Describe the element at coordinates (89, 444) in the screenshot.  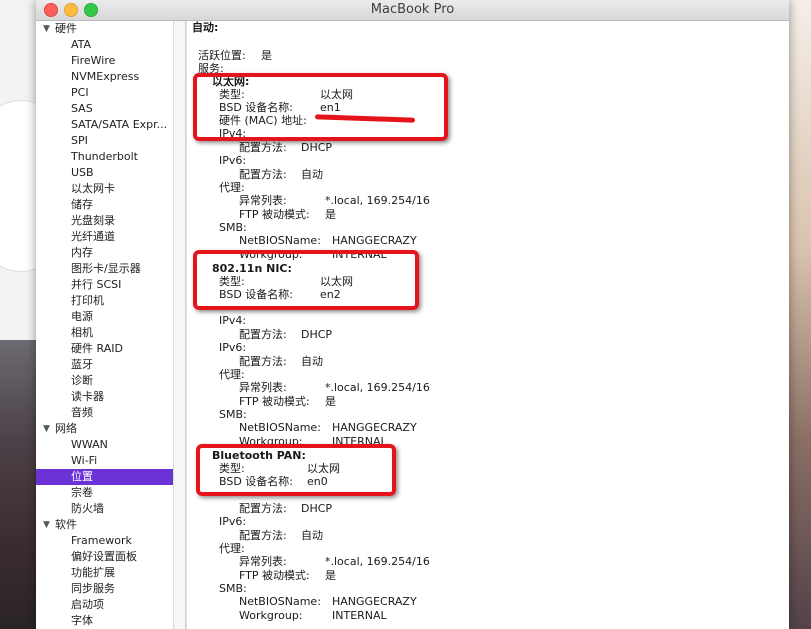
I see `sidebar-item-label: WWAN` at that location.